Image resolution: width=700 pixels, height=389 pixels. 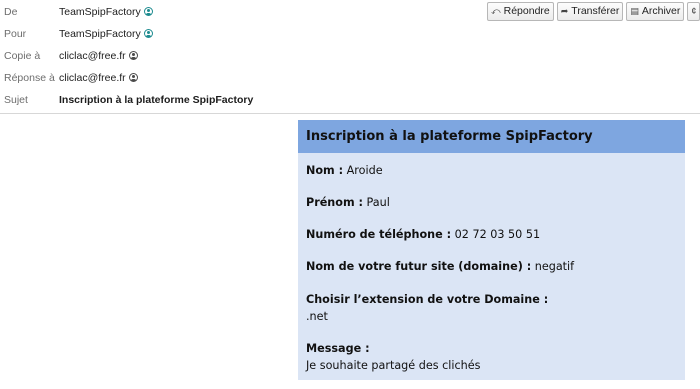 I want to click on reply-to-value: cliclac@free.fr, so click(x=98, y=78).